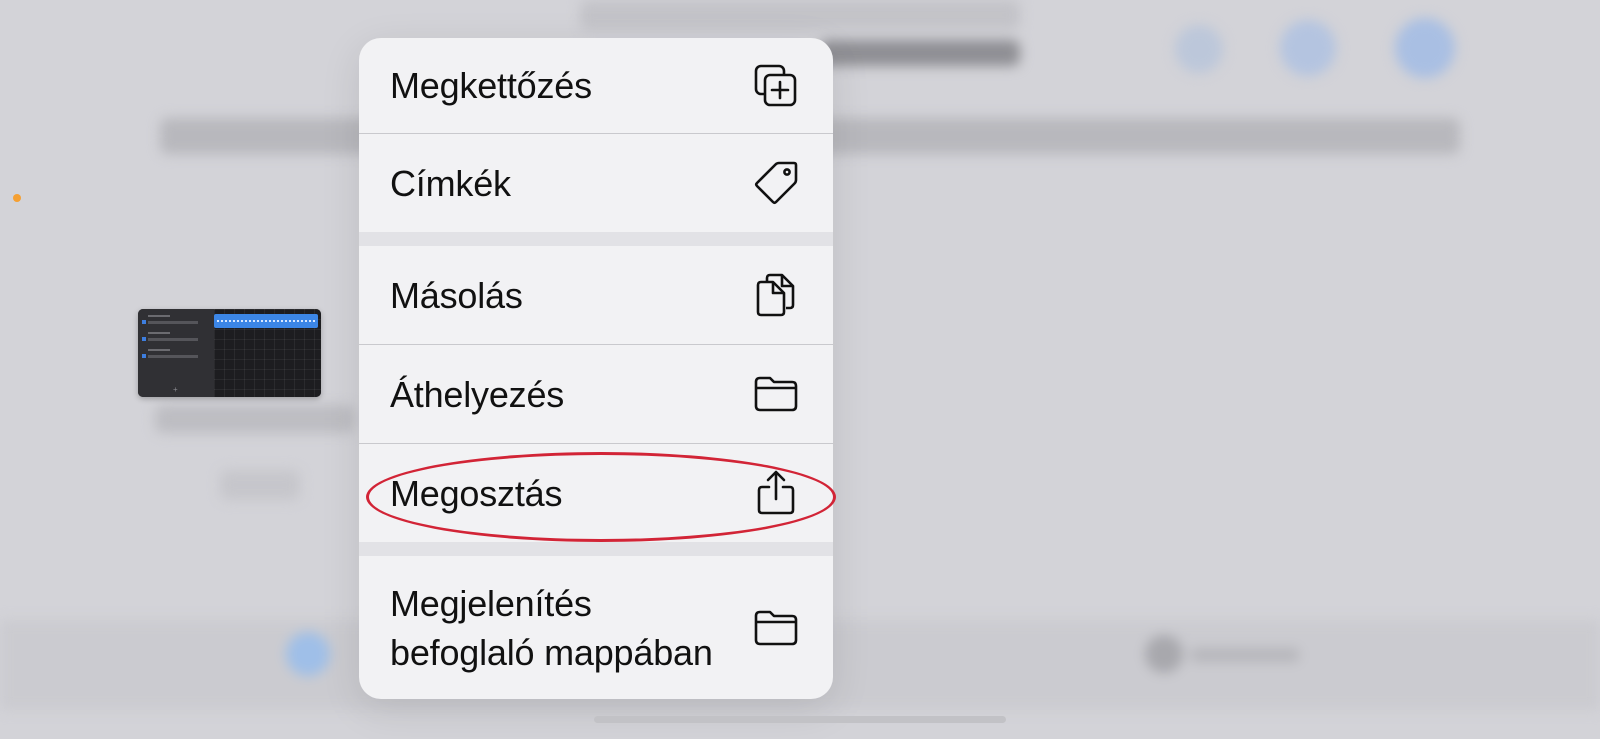 This screenshot has height=739, width=1600. Describe the element at coordinates (229, 353) in the screenshot. I see `project-thumbnail: +` at that location.